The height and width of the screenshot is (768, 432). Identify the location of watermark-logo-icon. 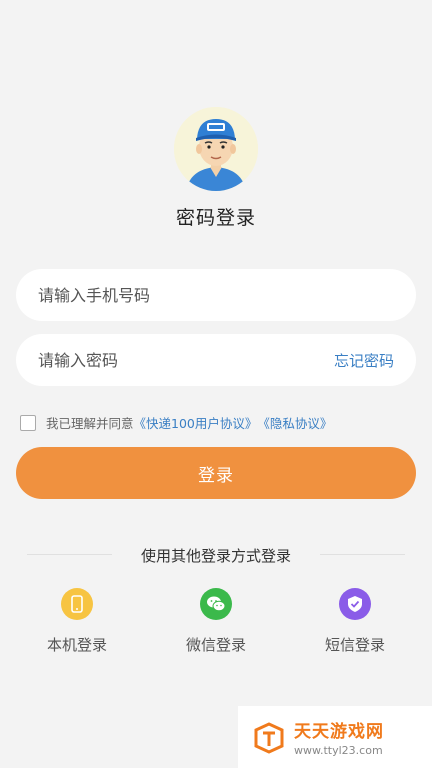
(269, 738).